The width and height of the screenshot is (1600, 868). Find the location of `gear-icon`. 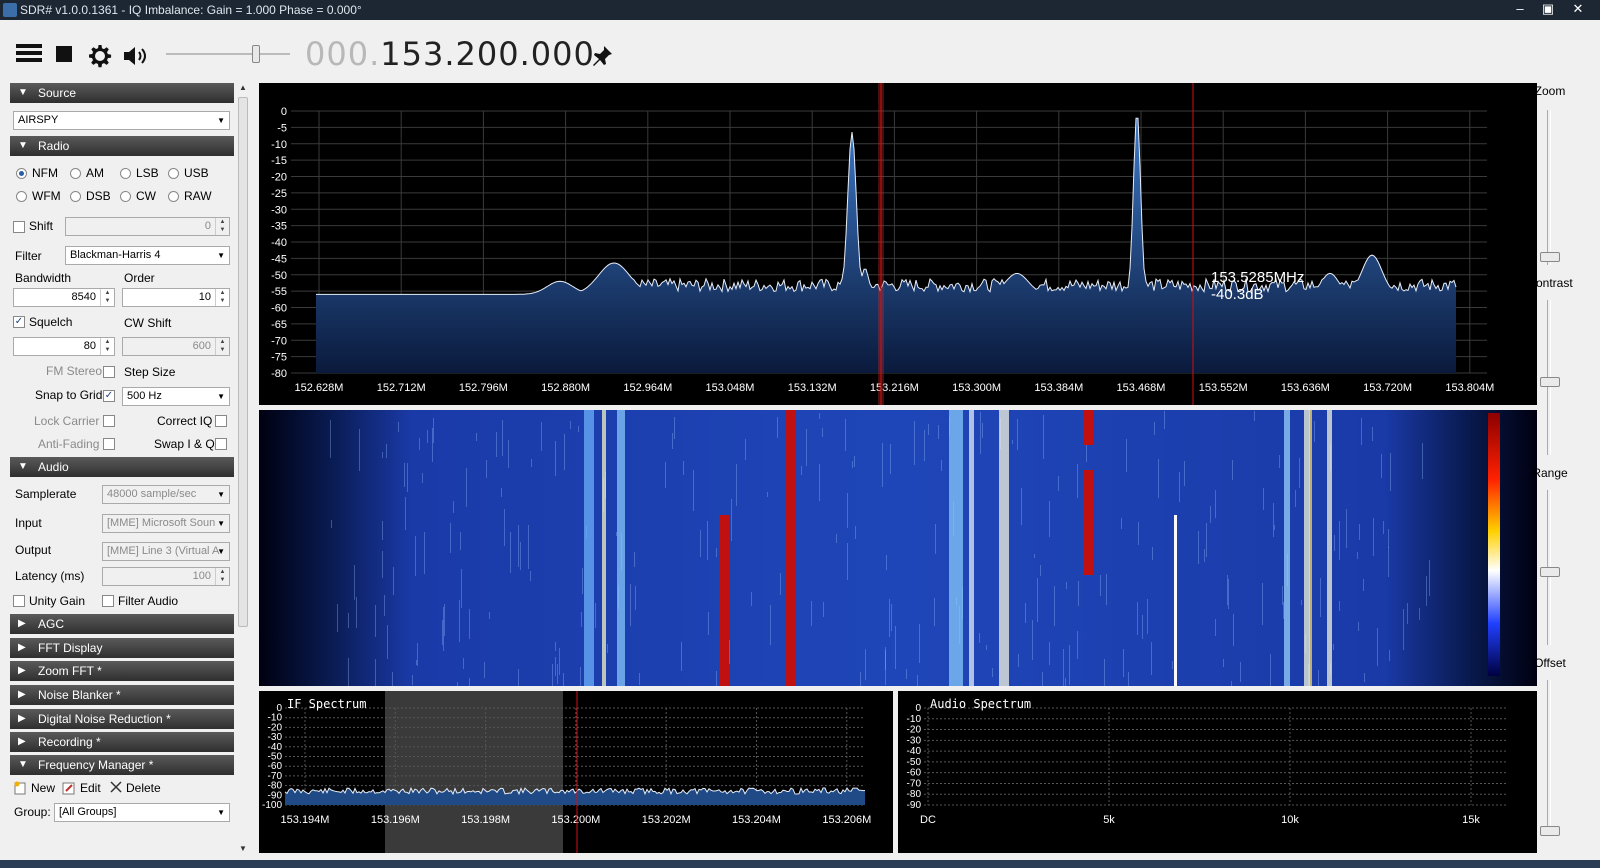

gear-icon is located at coordinates (100, 56).